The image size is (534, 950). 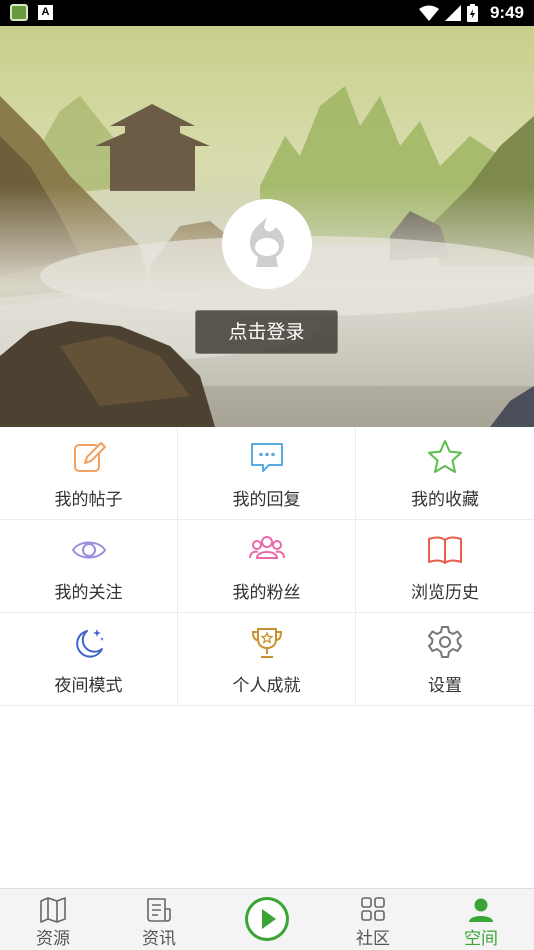 What do you see at coordinates (452, 12) in the screenshot?
I see `signal-icon` at bounding box center [452, 12].